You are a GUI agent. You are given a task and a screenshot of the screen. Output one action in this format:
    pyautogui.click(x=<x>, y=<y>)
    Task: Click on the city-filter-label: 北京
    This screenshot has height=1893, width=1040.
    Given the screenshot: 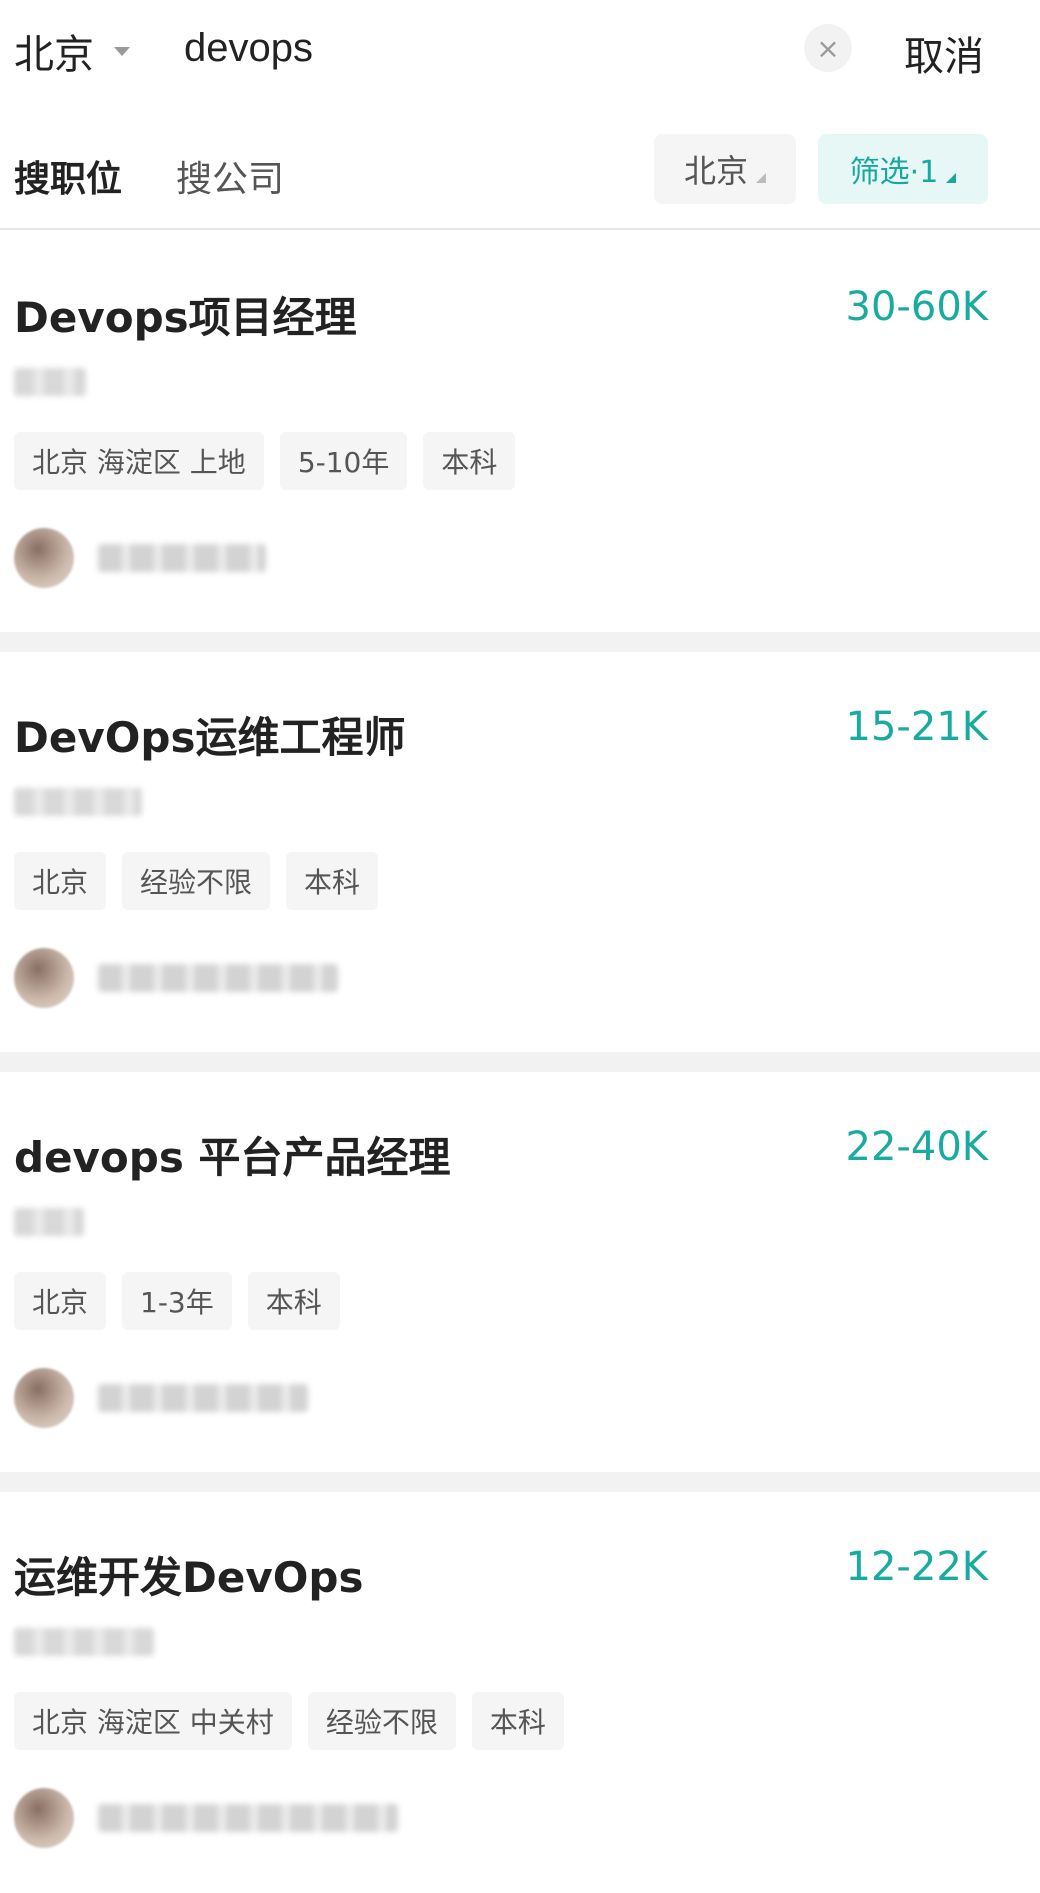 What is the action you would take?
    pyautogui.click(x=715, y=171)
    